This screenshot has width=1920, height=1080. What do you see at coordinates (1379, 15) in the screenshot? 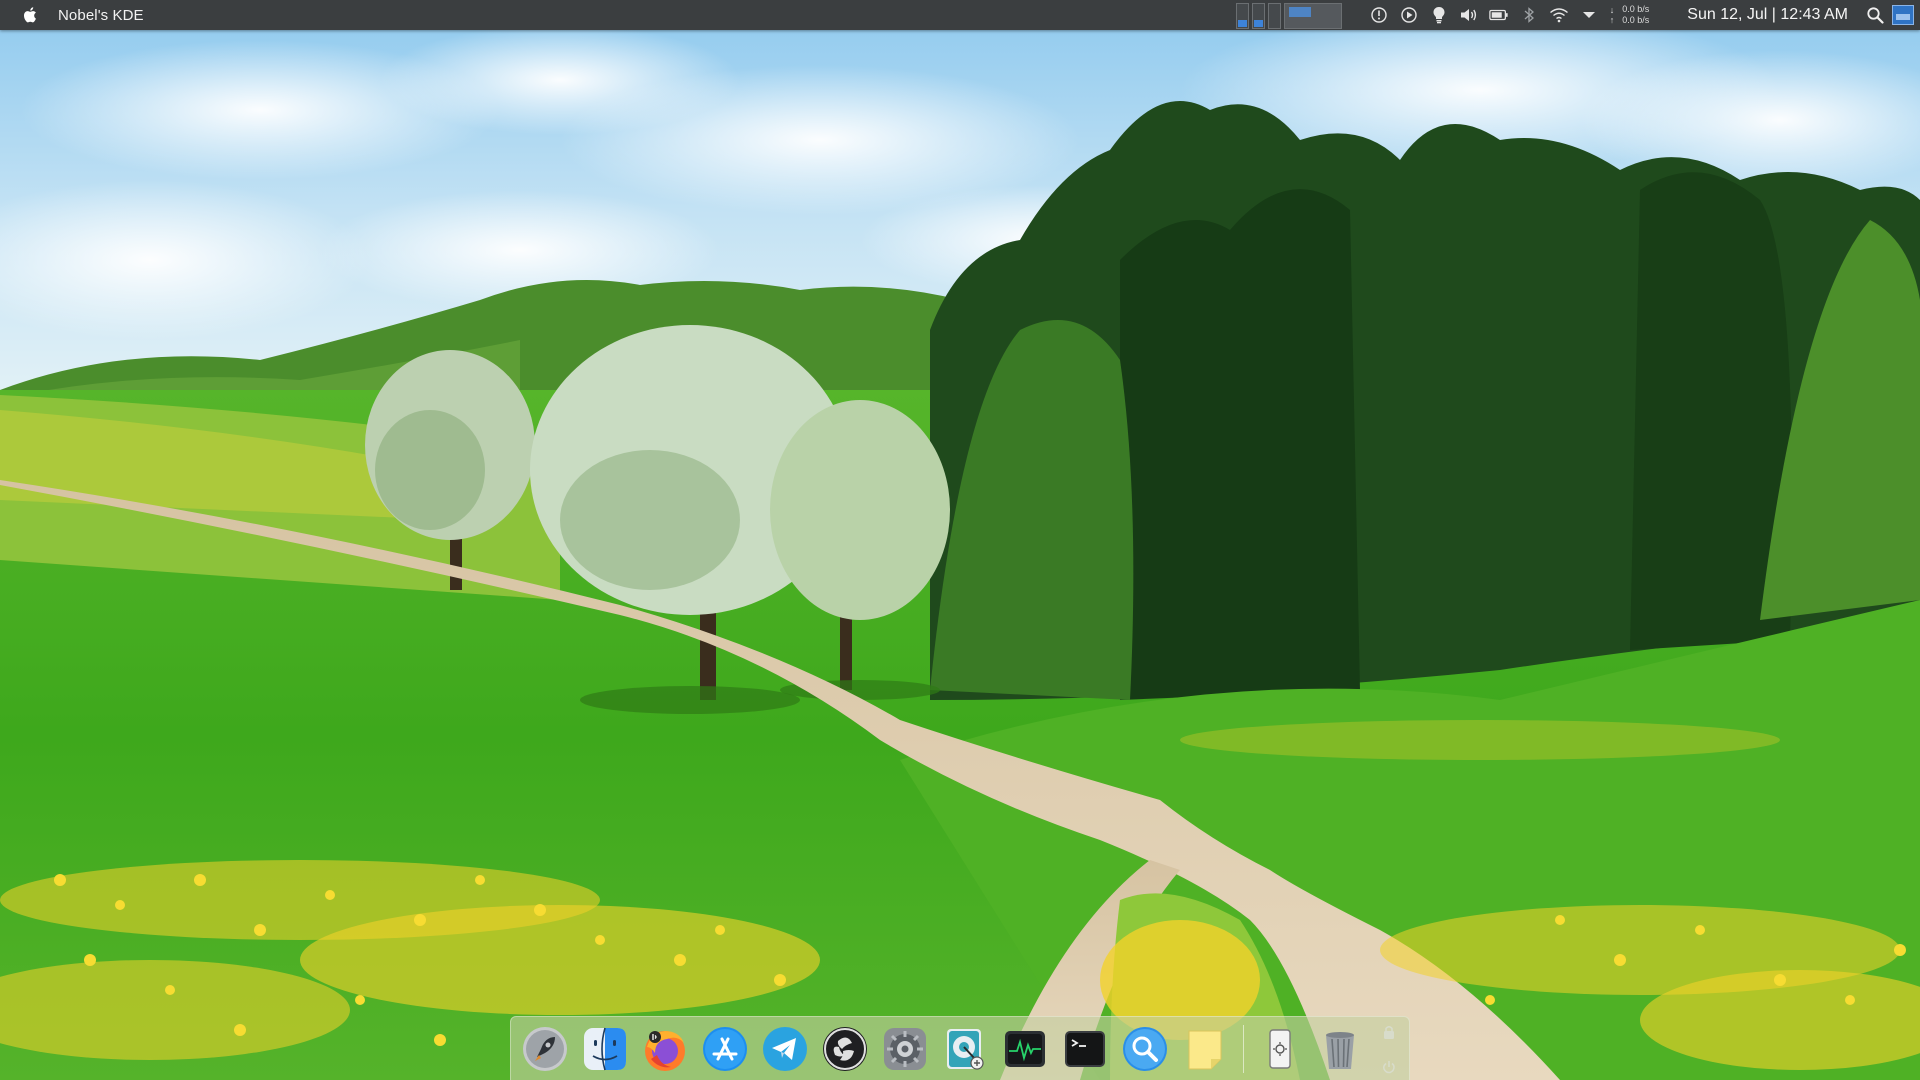
I see `info-icon` at bounding box center [1379, 15].